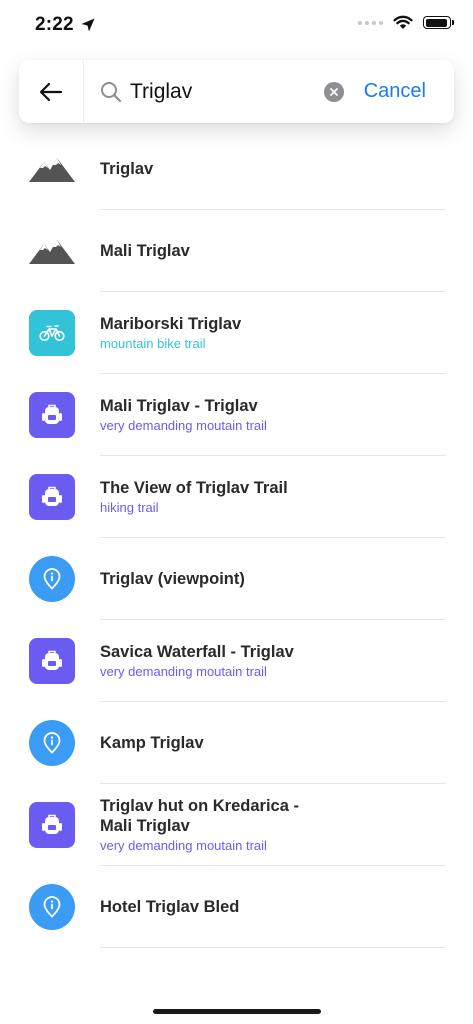 Image resolution: width=473 pixels, height=1024 pixels. Describe the element at coordinates (403, 22) in the screenshot. I see `wifi-icon` at that location.